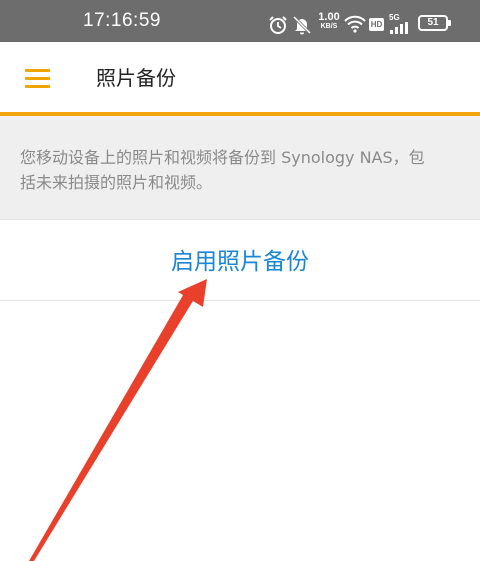 The image size is (480, 561). I want to click on status-time: 17:16:59, so click(122, 20).